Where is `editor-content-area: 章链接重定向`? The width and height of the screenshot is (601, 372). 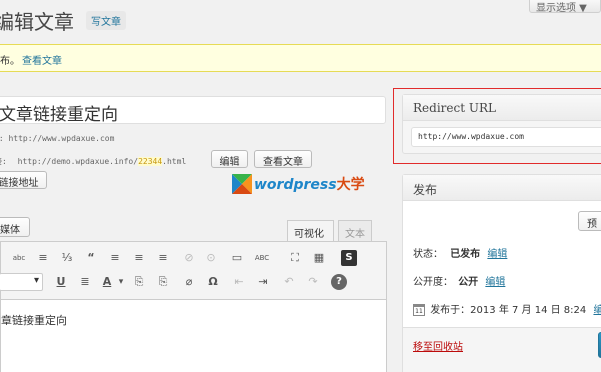 editor-content-area: 章链接重定向 is located at coordinates (193, 335).